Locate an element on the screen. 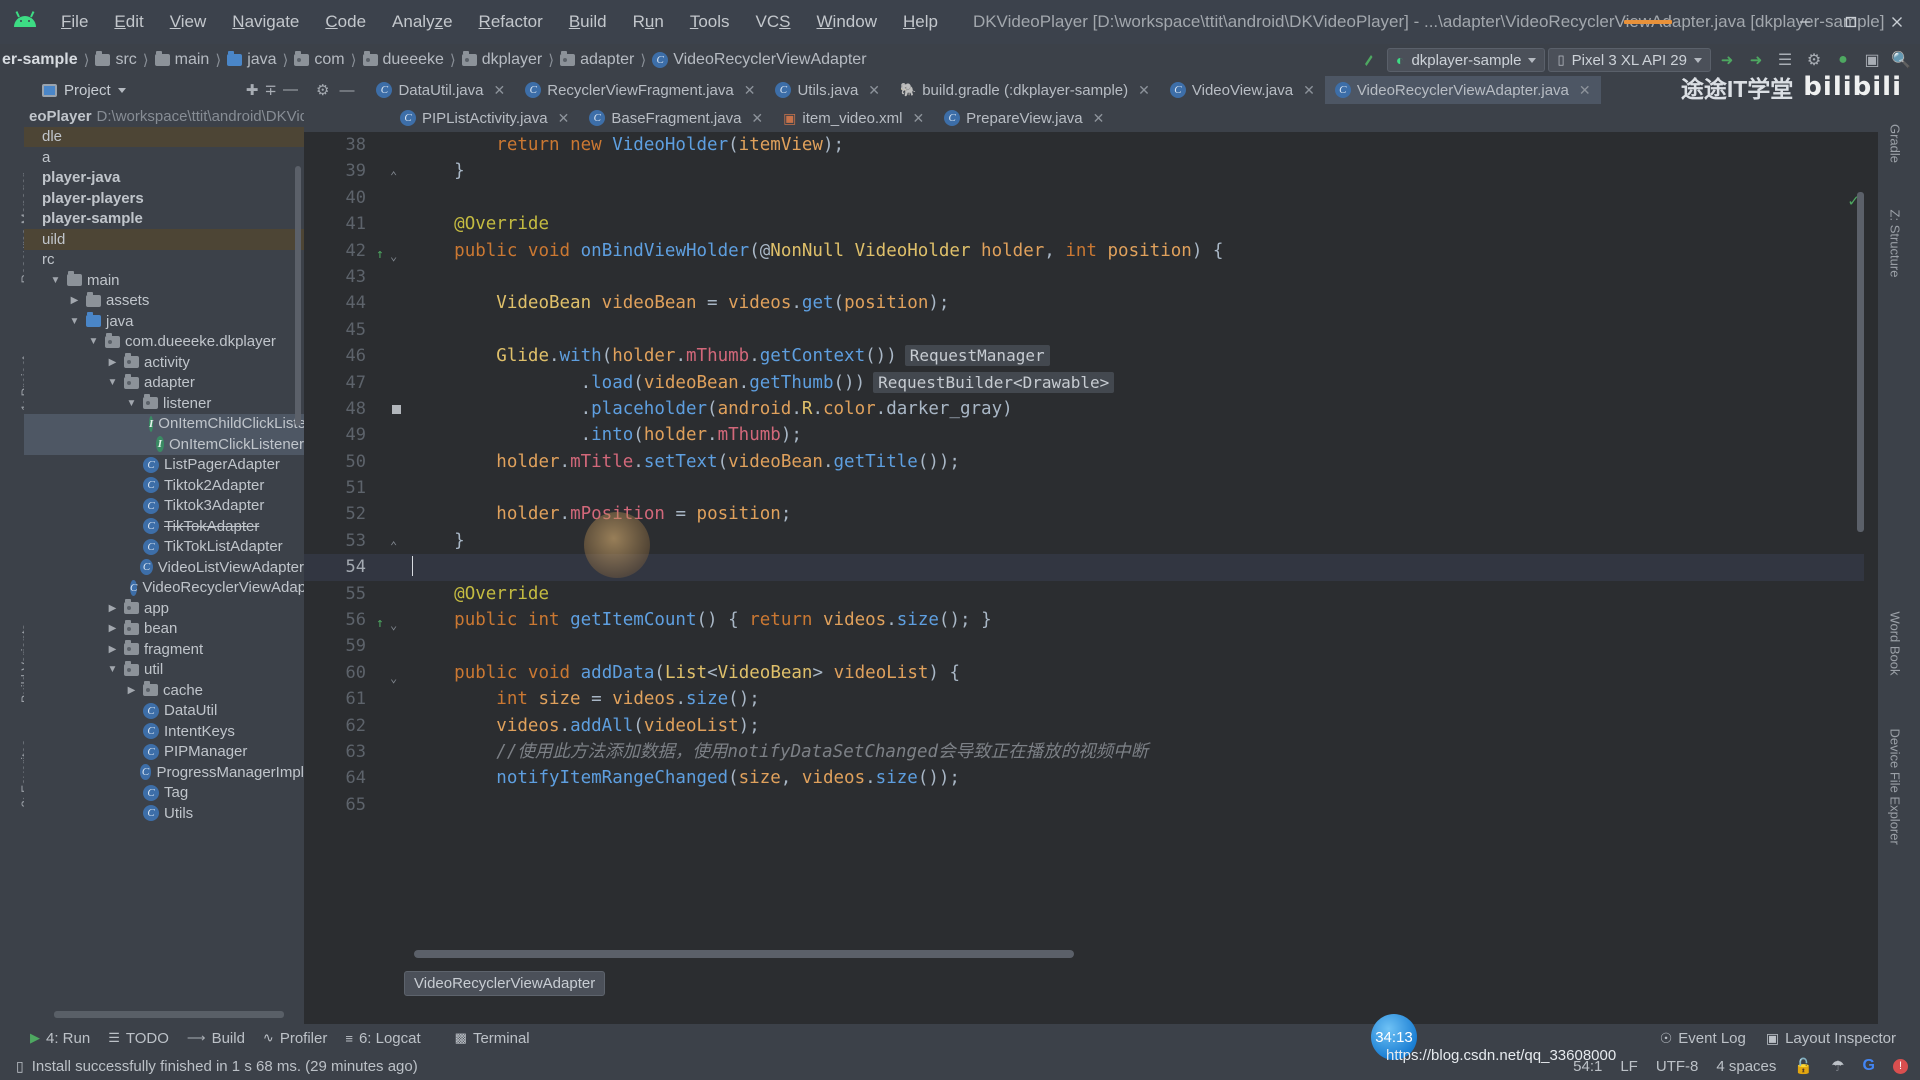 This screenshot has height=1080, width=1920. tree-item-a: a is located at coordinates (164, 157).